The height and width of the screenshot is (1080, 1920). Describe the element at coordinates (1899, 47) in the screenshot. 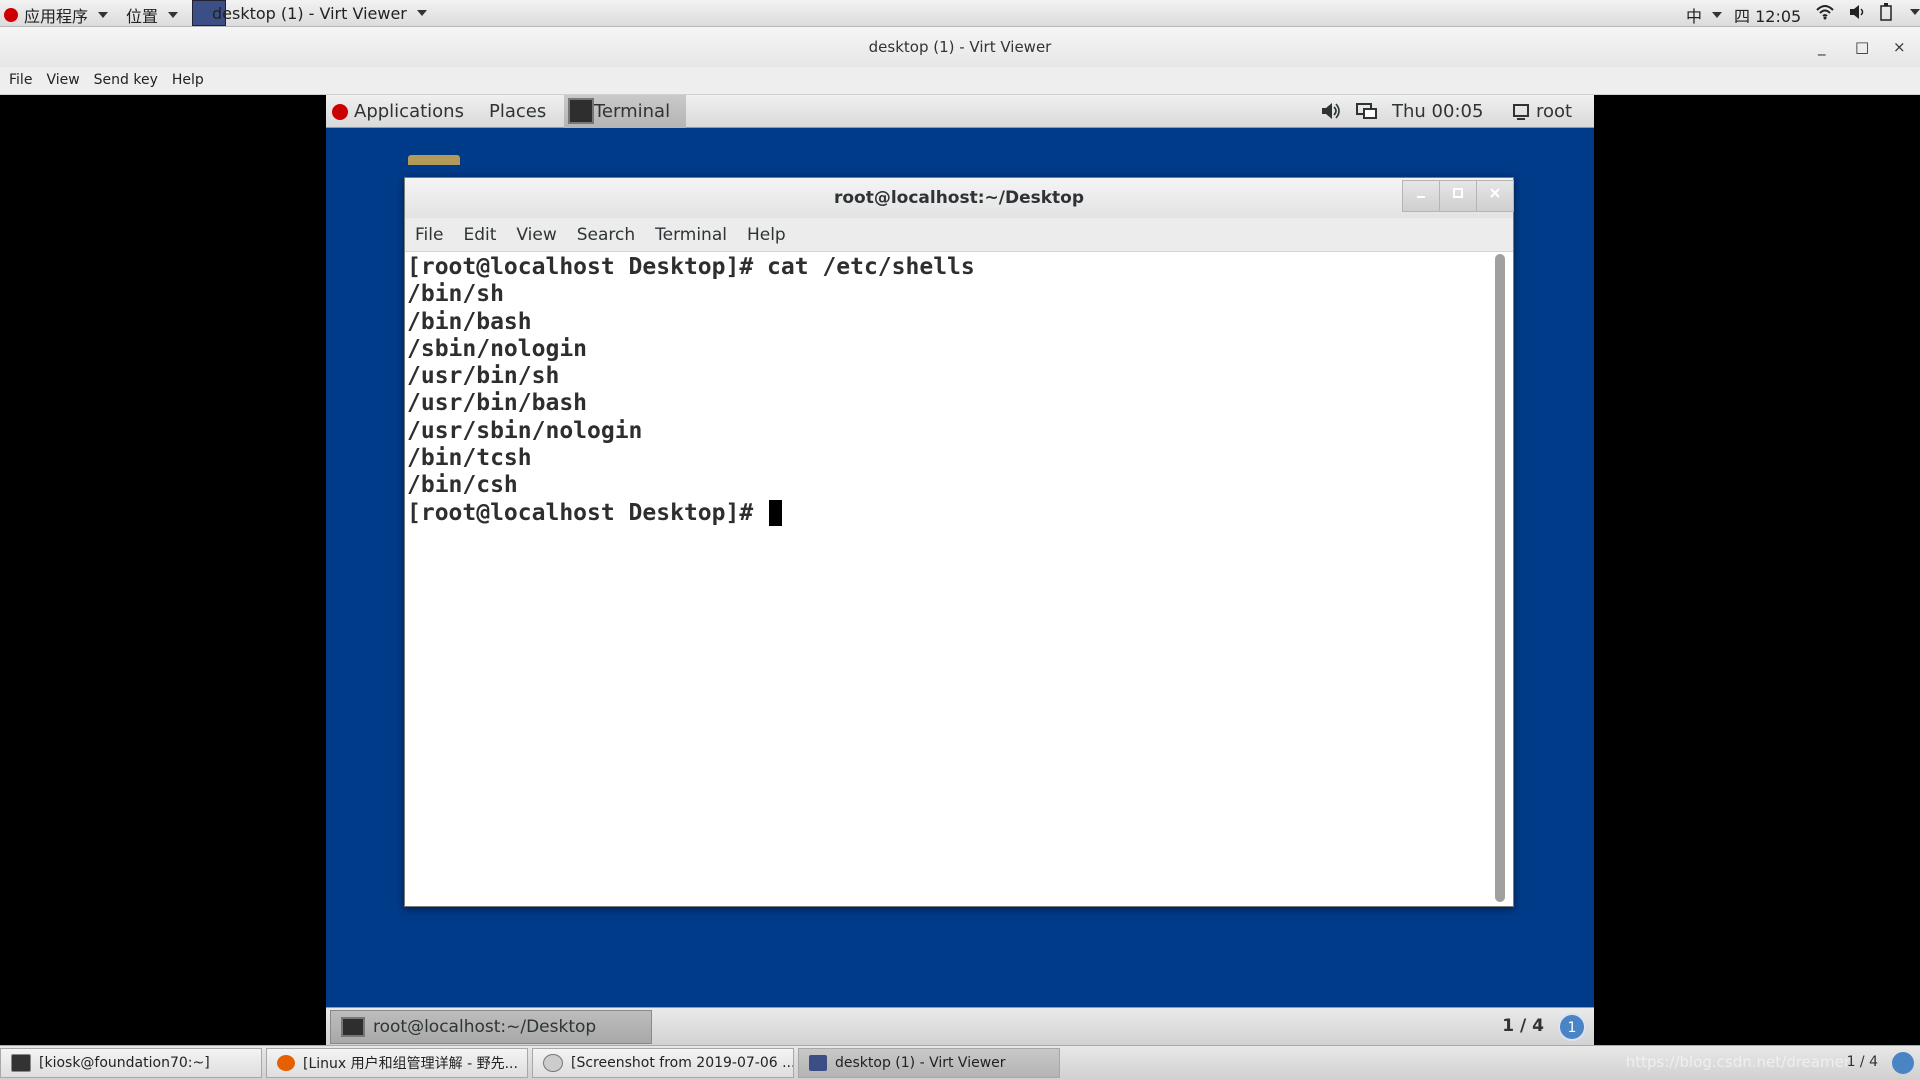

I see `close-button: ×` at that location.